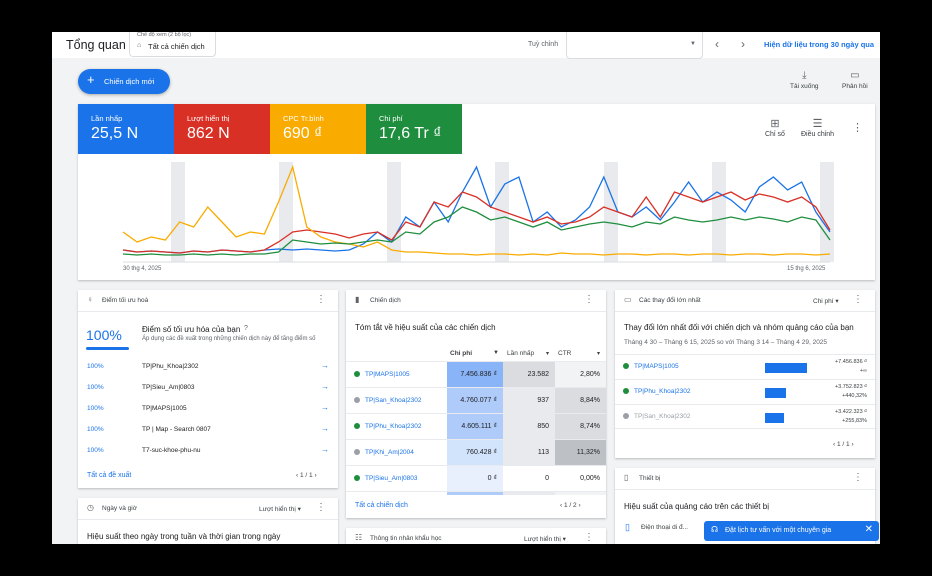 This screenshot has height=576, width=932. I want to click on change-row: TP|San_Khoa|2302 +3.422.323 ₫ +255,83%, so click(745, 416).